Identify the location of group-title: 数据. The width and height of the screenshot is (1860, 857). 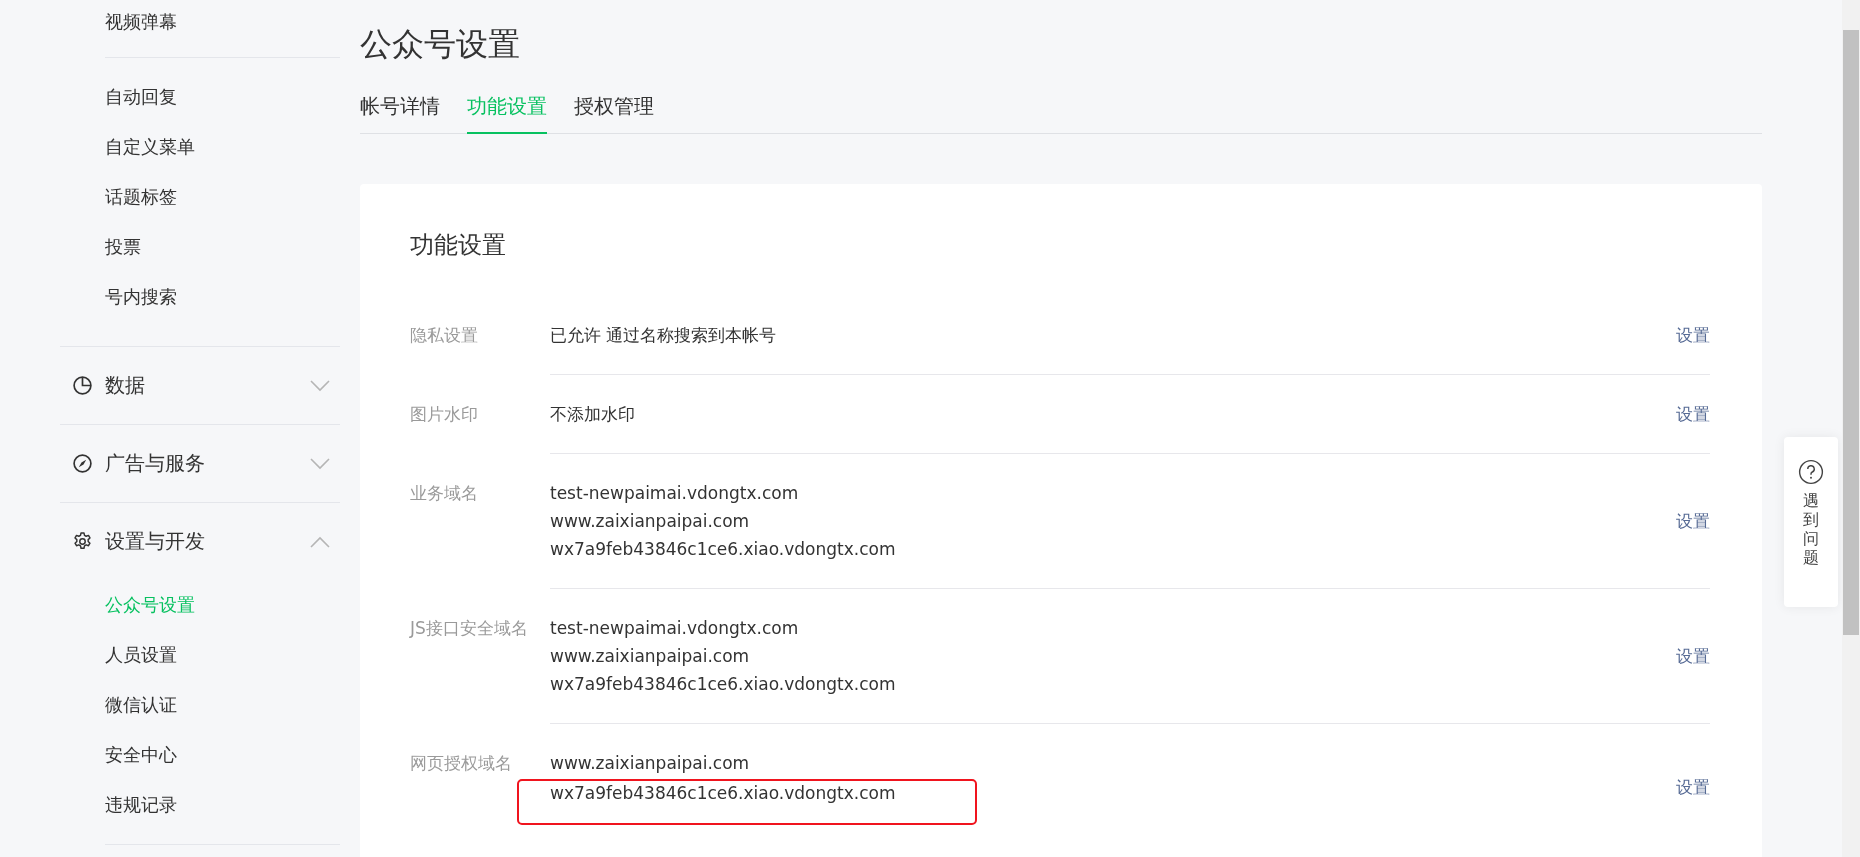
(125, 385).